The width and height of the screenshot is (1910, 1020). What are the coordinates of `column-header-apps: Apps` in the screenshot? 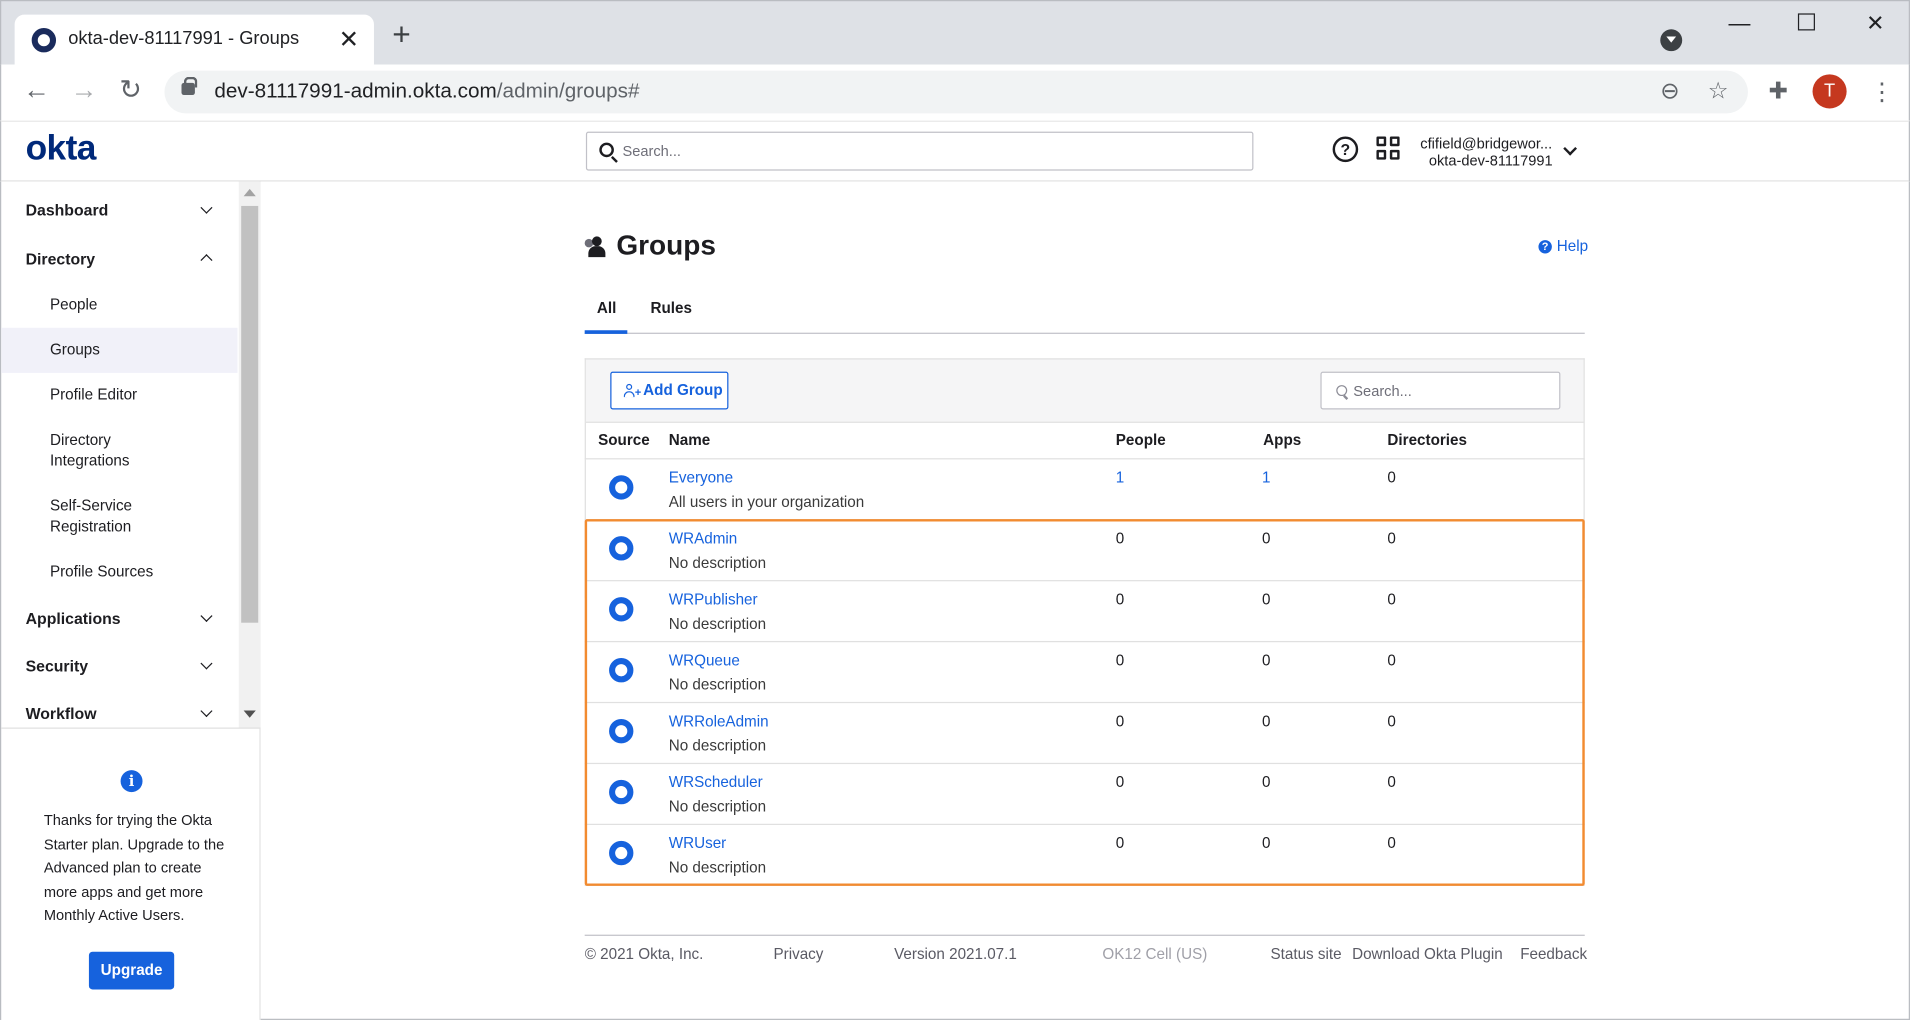 It's located at (1282, 439).